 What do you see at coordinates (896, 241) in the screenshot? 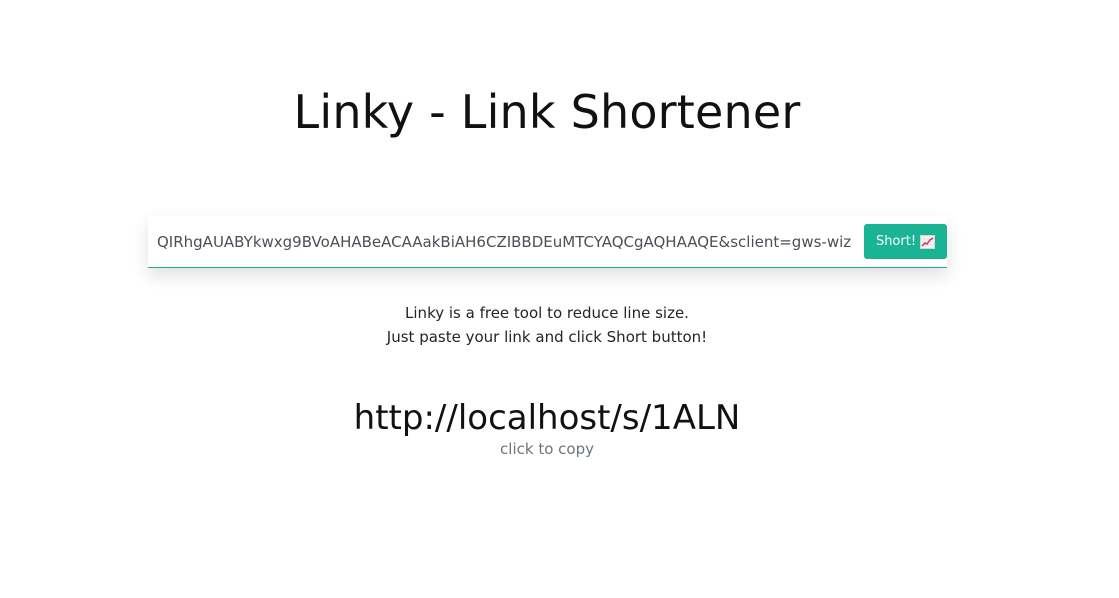
I see `short-button-label: Short!` at bounding box center [896, 241].